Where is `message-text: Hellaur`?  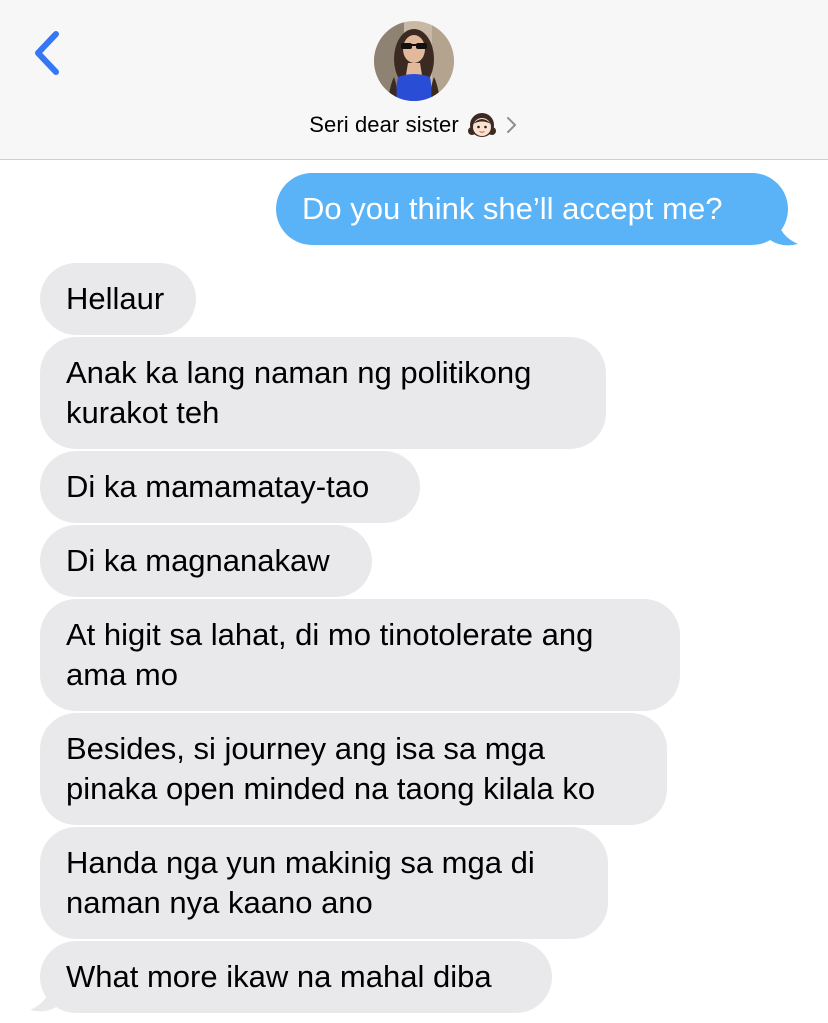 message-text: Hellaur is located at coordinates (115, 298).